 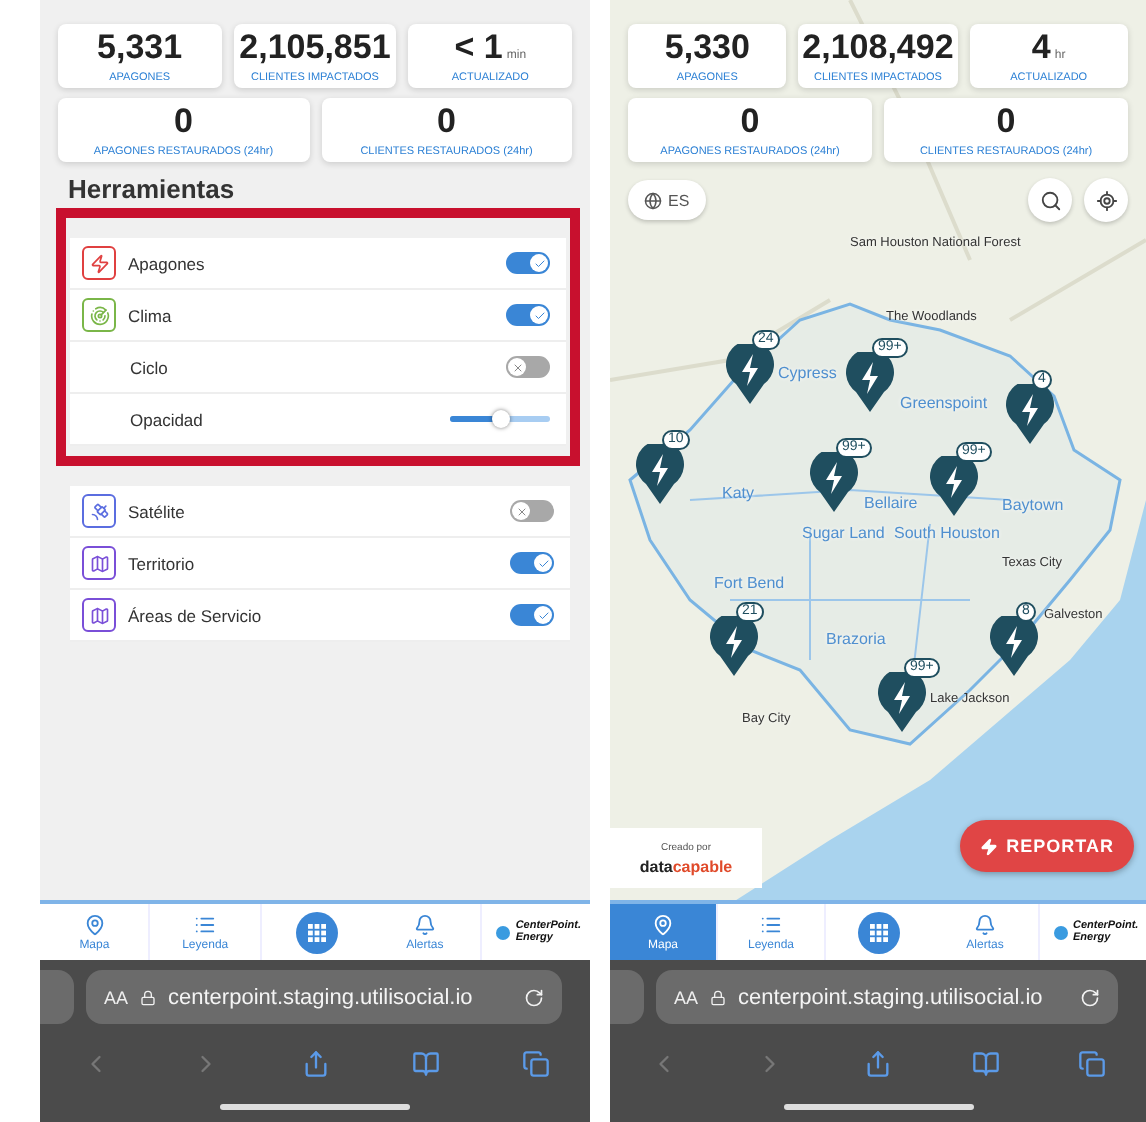 I want to click on stat-value: 5,330, so click(x=707, y=48).